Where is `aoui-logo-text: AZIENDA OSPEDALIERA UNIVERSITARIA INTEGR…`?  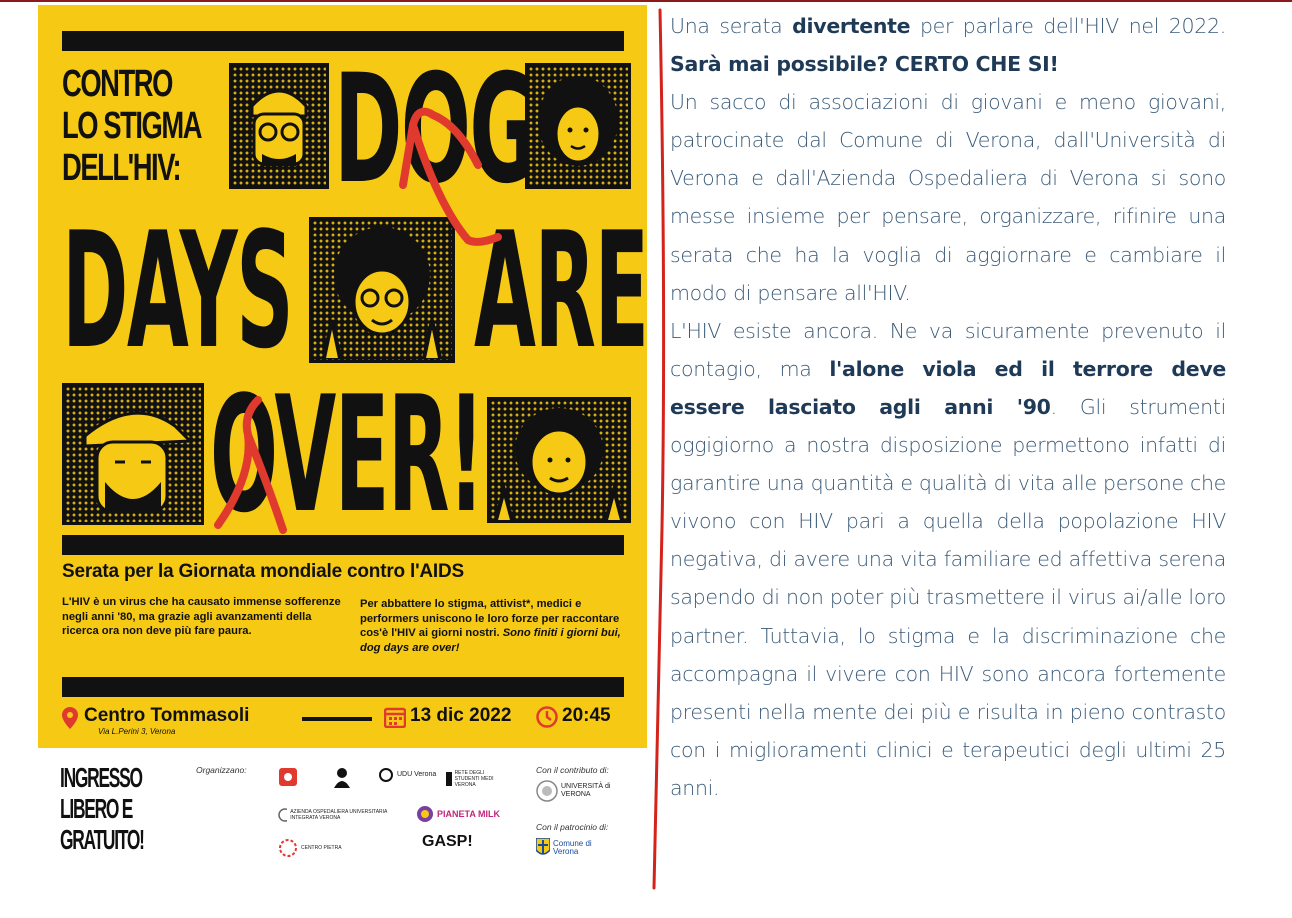
aoui-logo-text: AZIENDA OSPEDALIERA UNIVERSITARIA INTEGR… is located at coordinates (339, 815).